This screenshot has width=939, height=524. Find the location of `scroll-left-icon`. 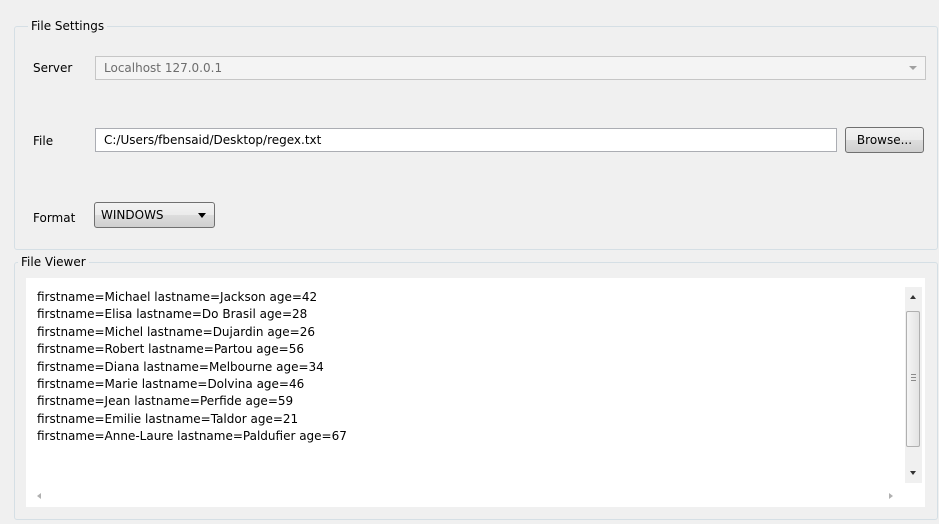

scroll-left-icon is located at coordinates (39, 496).